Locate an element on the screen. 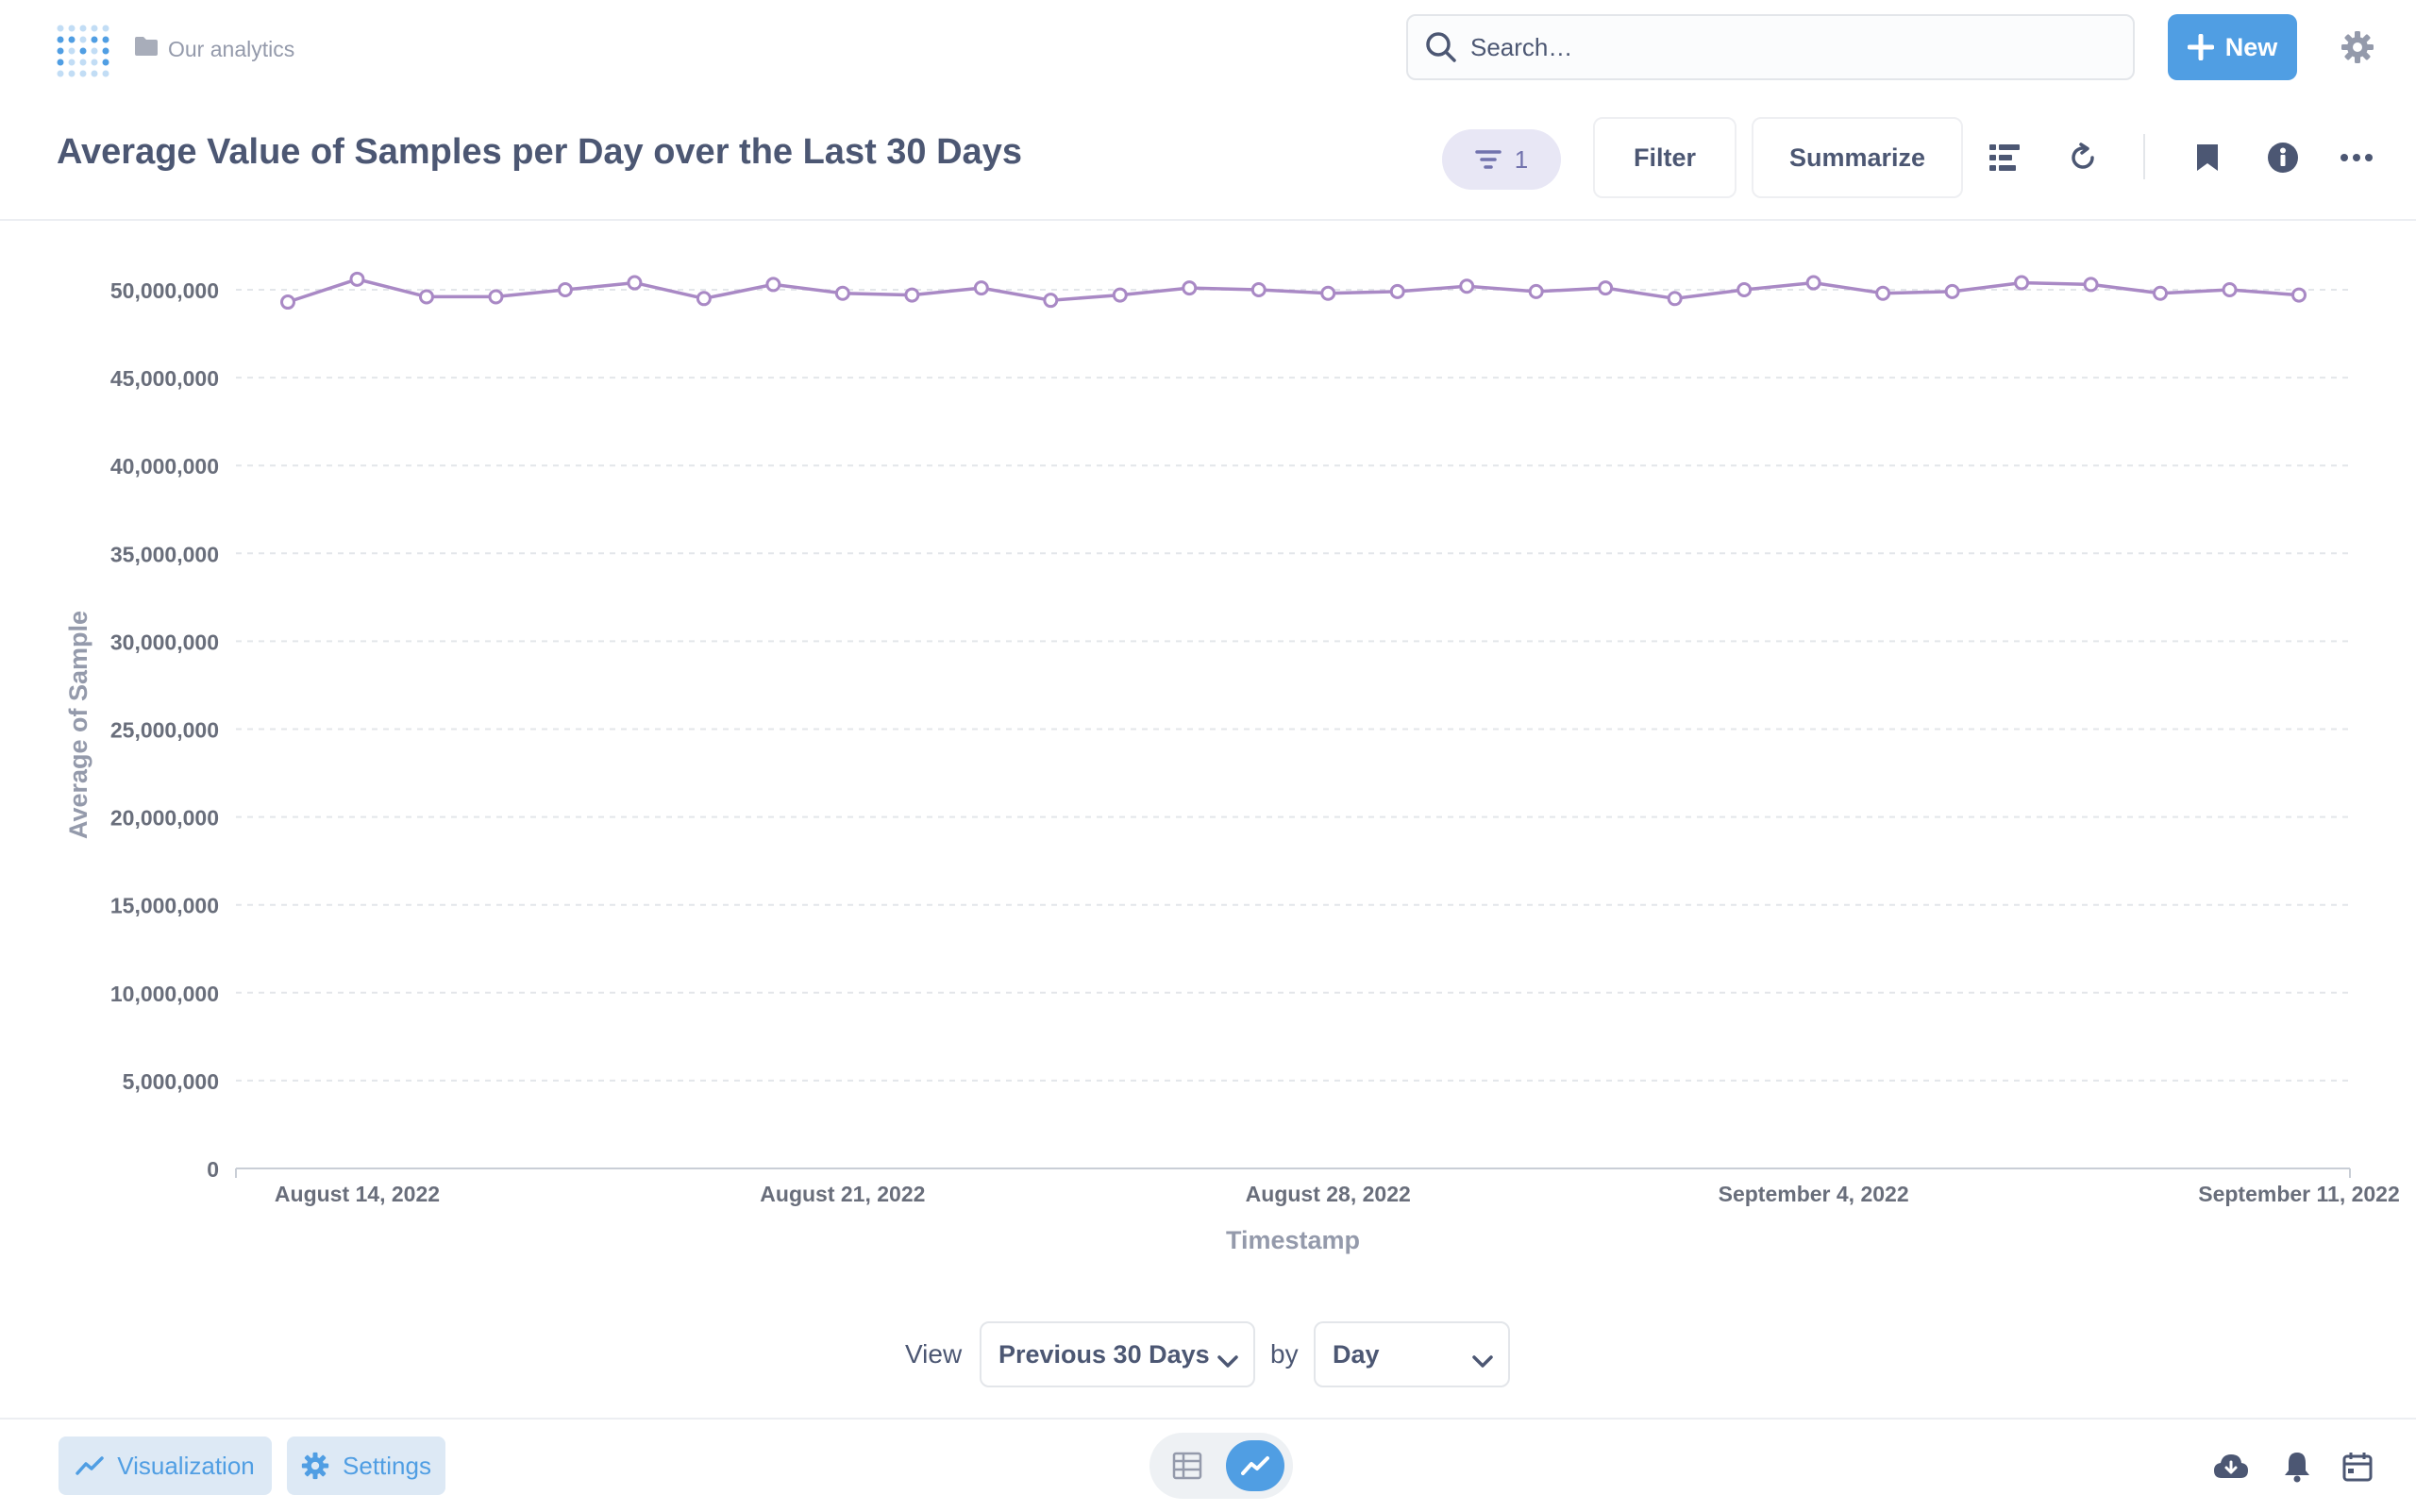  y-tick-label: 30,000,000 is located at coordinates (165, 642).